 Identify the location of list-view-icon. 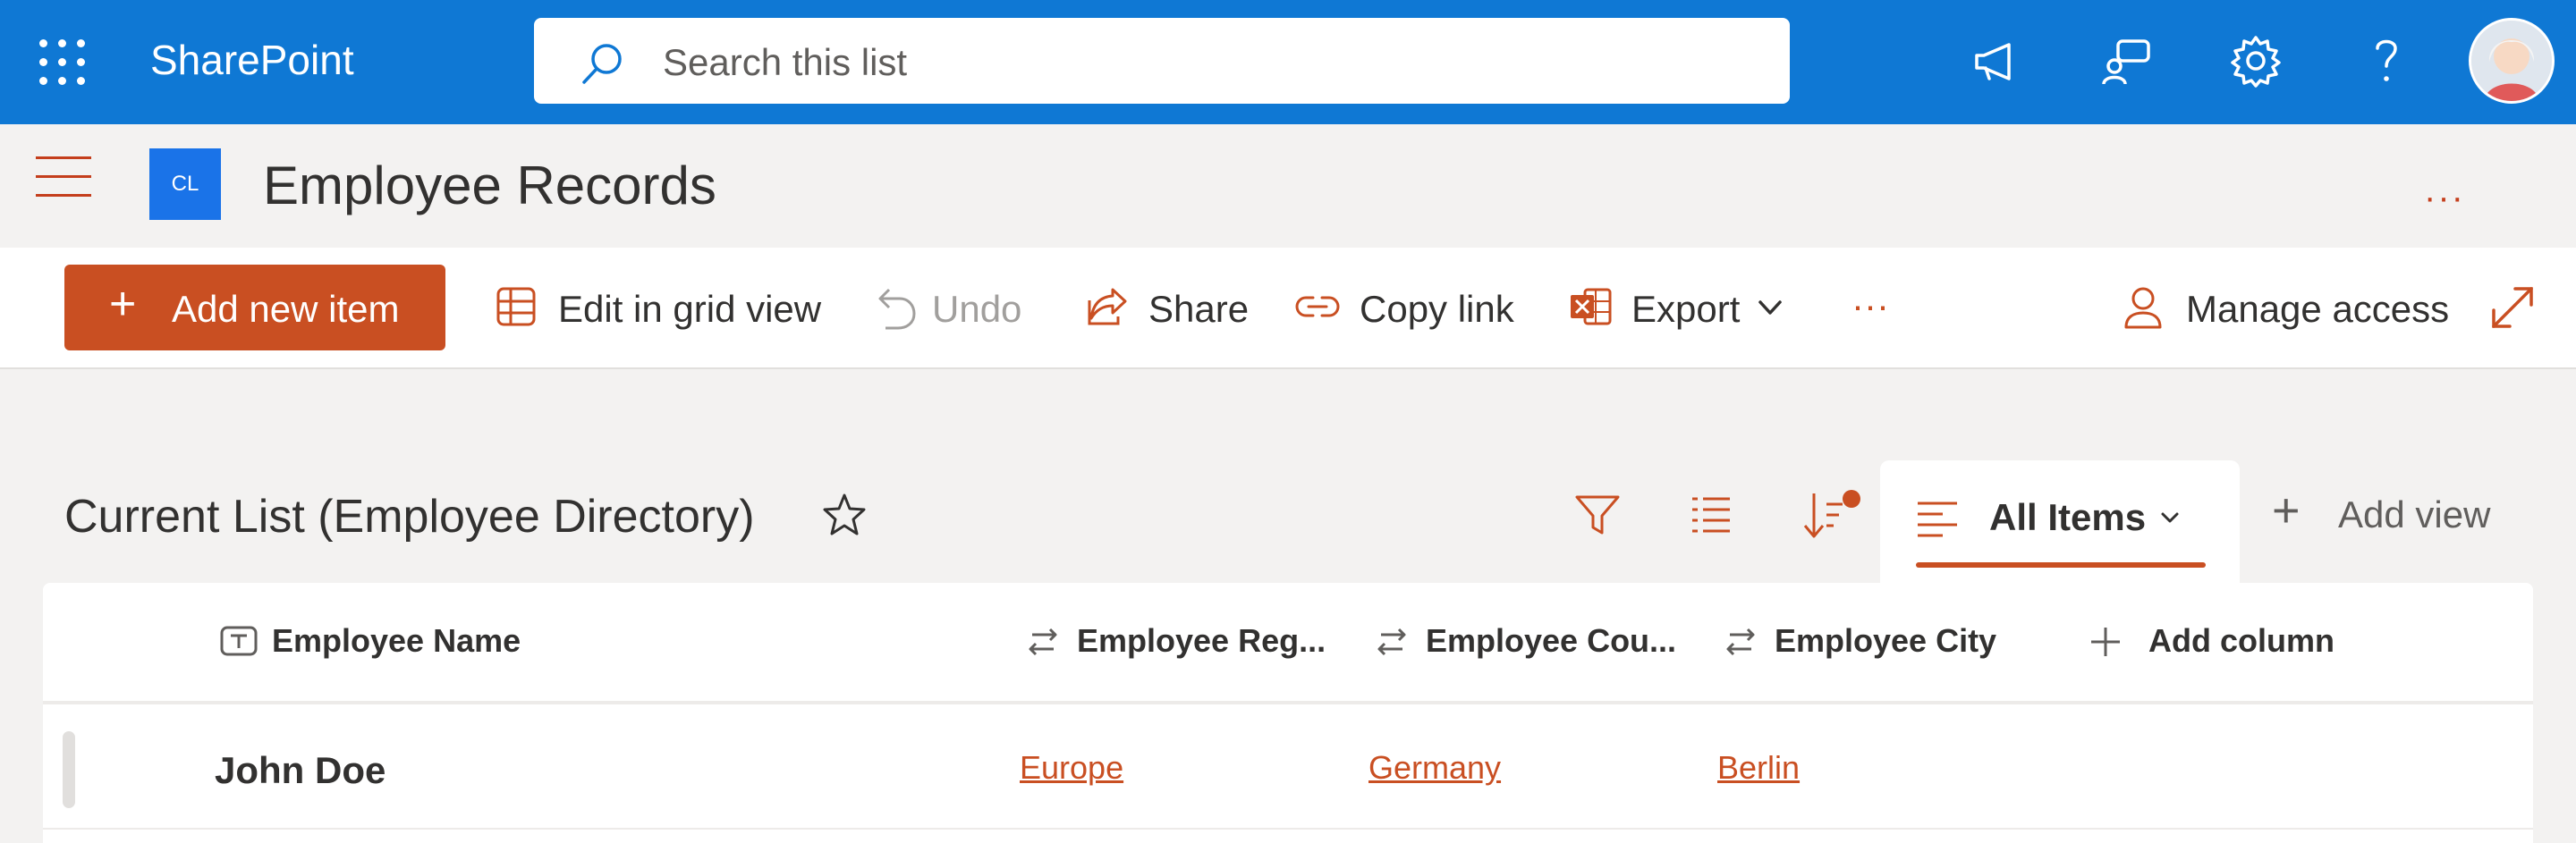
(1937, 519).